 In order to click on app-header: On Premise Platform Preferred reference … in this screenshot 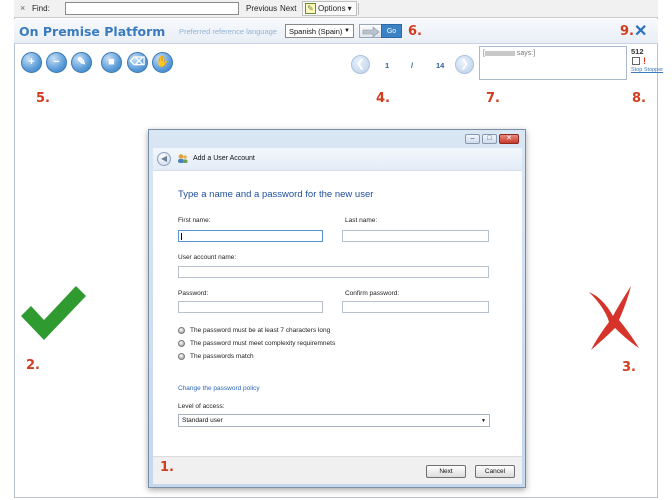, I will do `click(336, 31)`.